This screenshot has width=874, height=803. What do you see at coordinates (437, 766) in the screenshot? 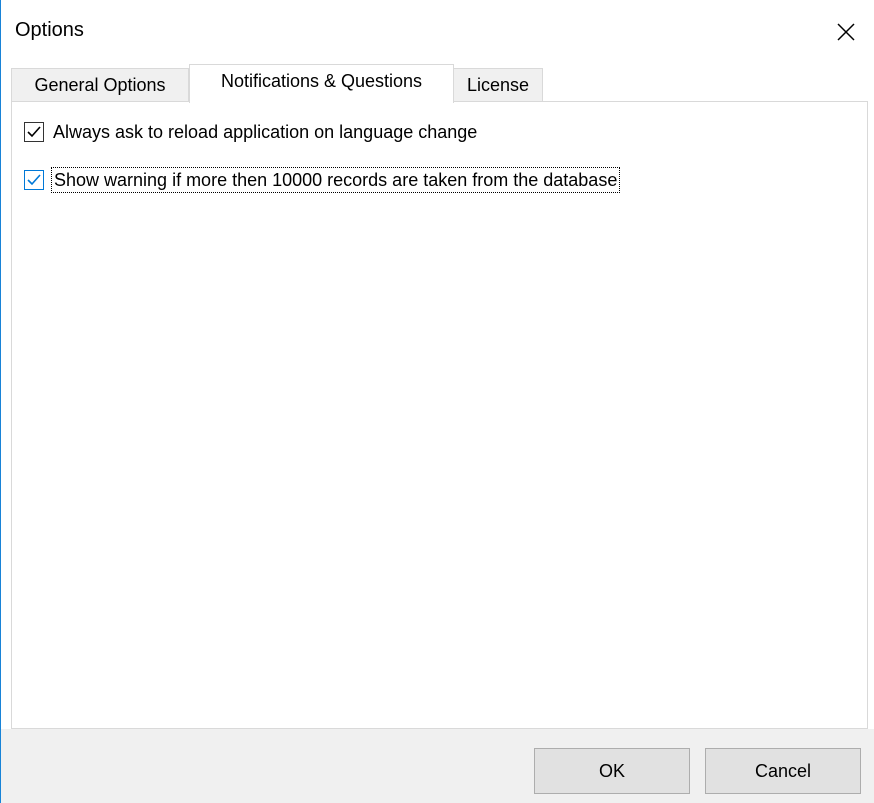
I see `dialog-footer: OK Cancel` at bounding box center [437, 766].